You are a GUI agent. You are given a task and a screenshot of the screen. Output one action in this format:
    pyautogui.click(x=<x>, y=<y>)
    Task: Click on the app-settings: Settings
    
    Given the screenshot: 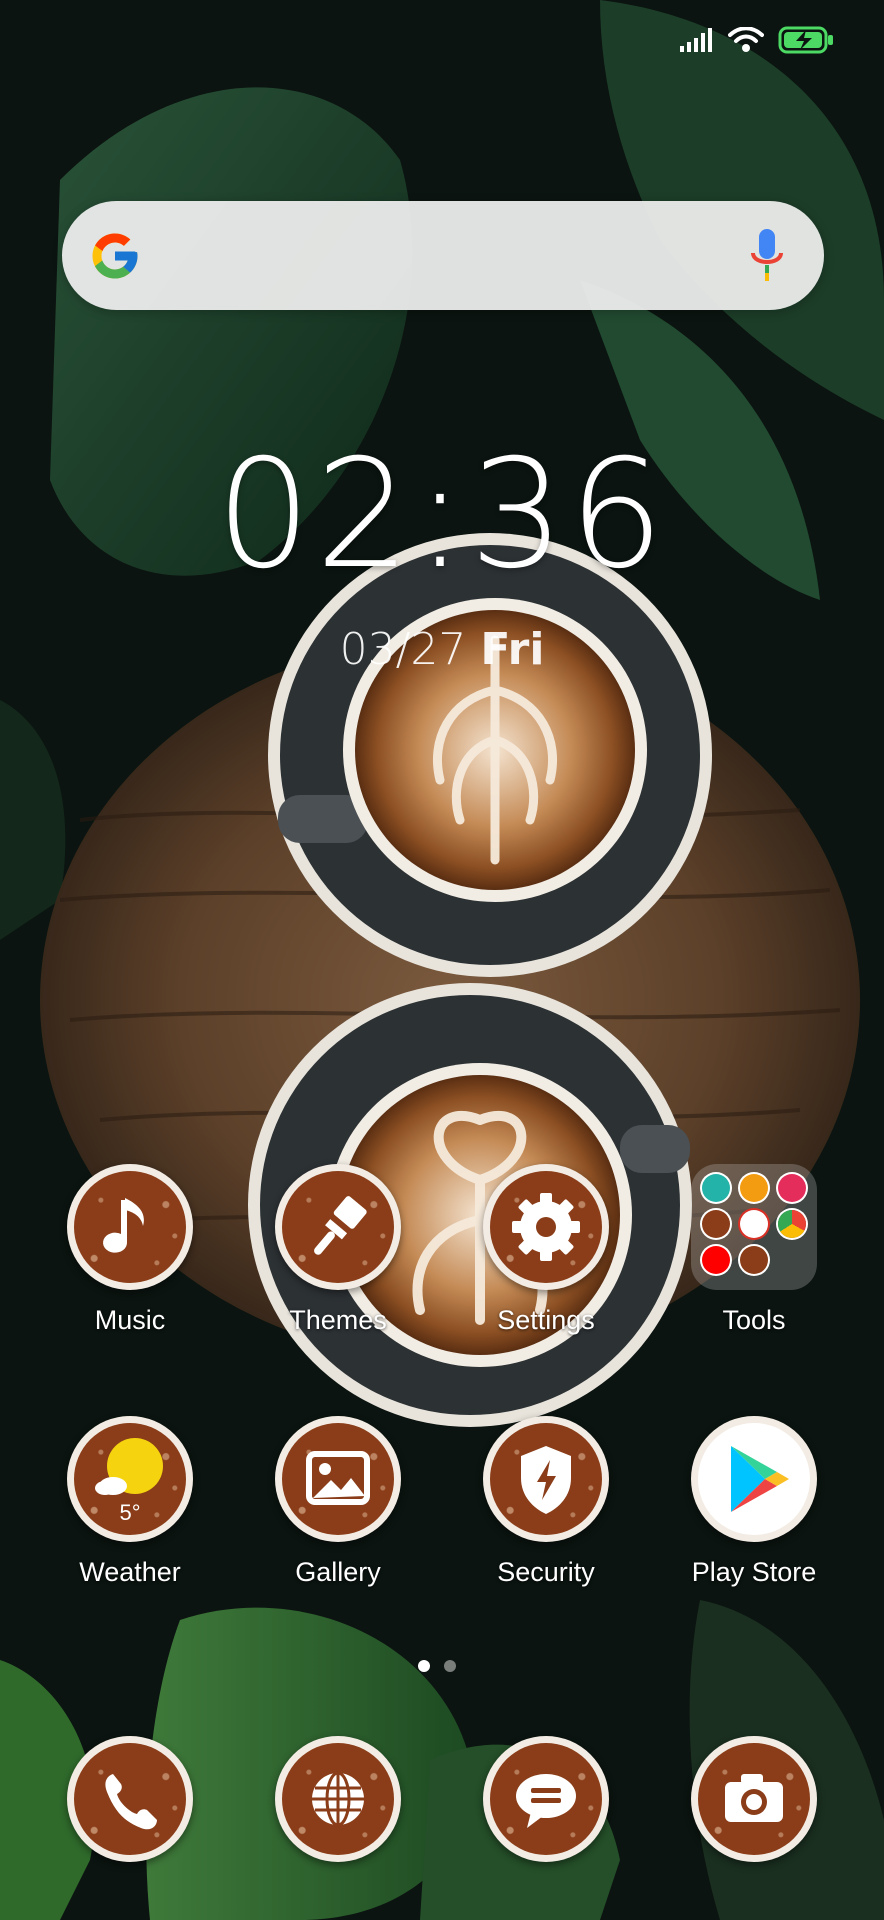 What is the action you would take?
    pyautogui.click(x=546, y=1250)
    